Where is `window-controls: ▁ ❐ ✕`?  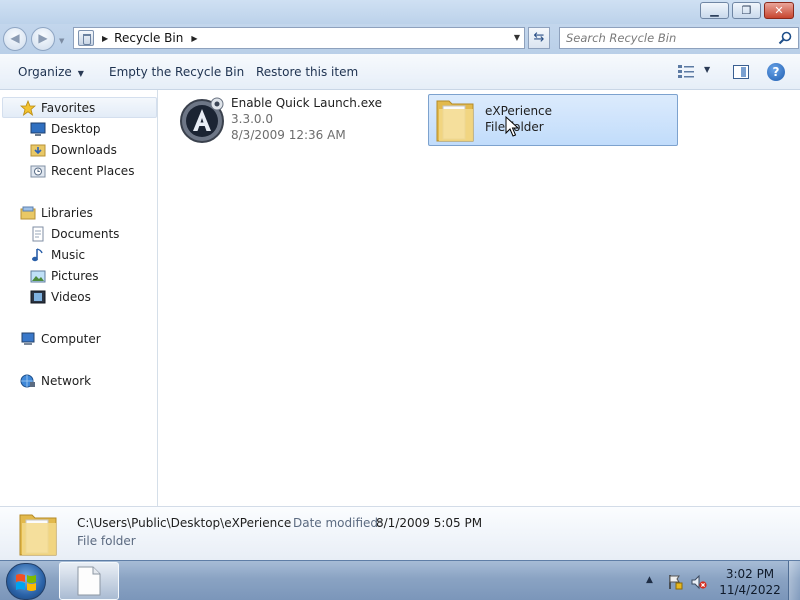
window-controls: ▁ ❐ ✕ is located at coordinates (747, 10).